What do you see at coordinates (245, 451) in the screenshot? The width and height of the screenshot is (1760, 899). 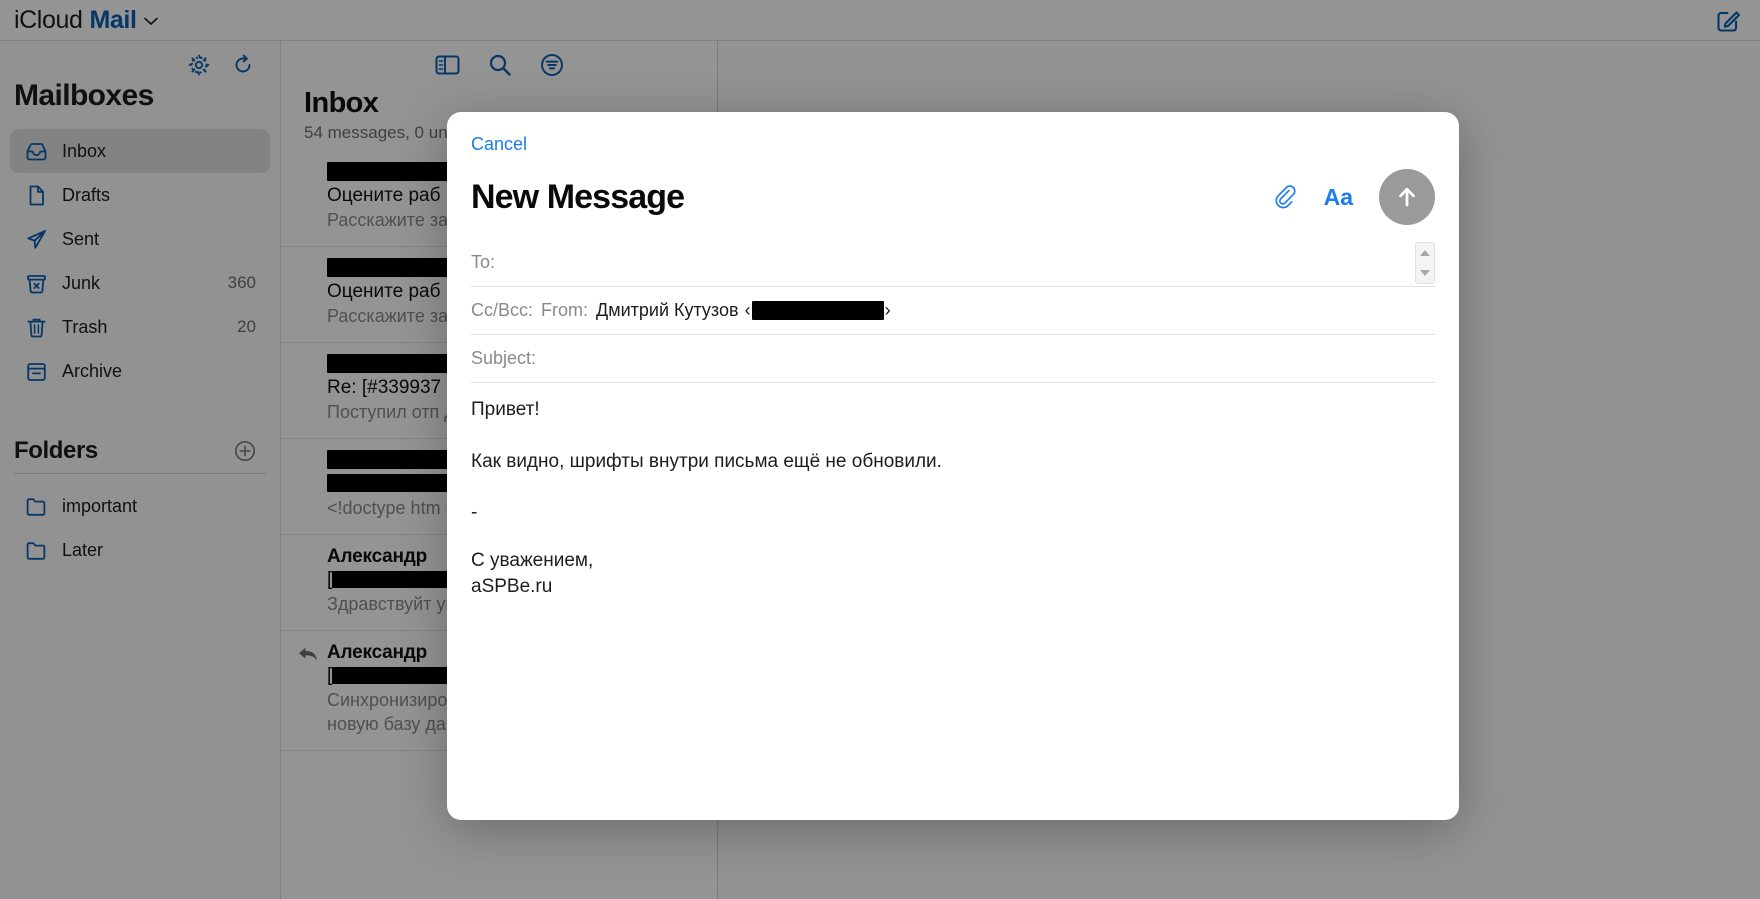 I see `add-circle-icon` at bounding box center [245, 451].